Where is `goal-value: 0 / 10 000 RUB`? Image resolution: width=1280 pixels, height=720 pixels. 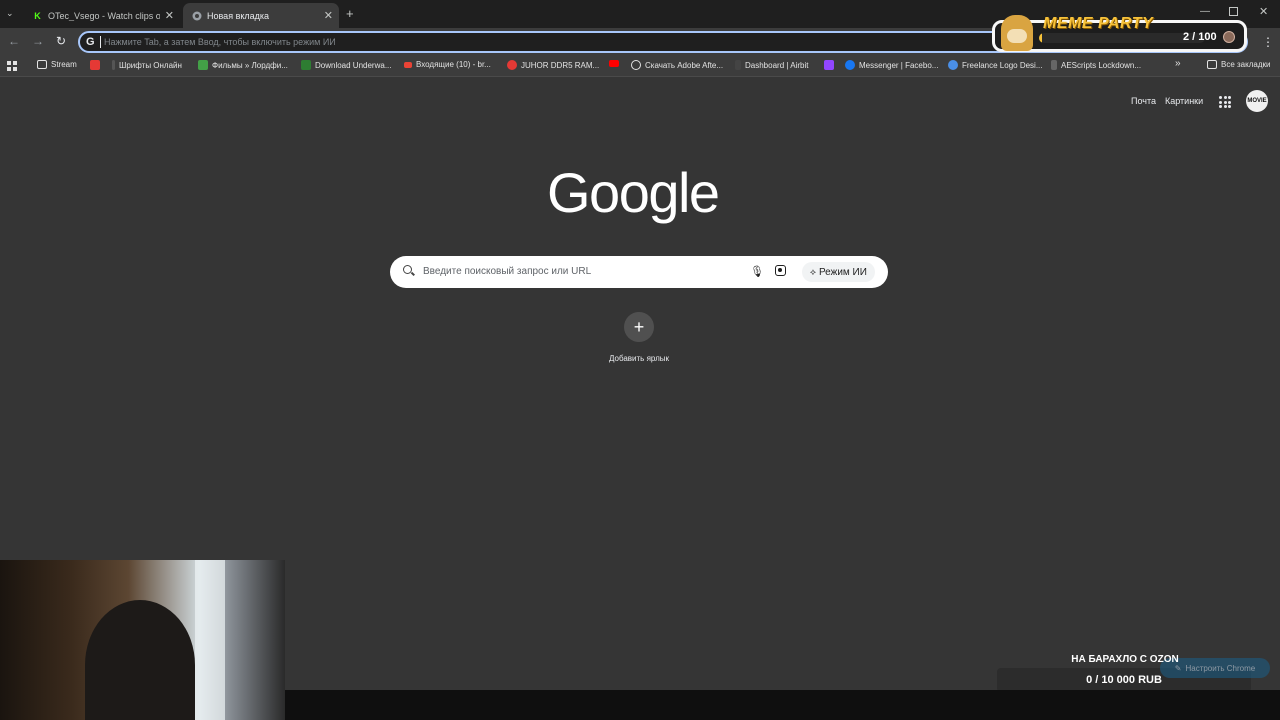 goal-value: 0 / 10 000 RUB is located at coordinates (1124, 680).